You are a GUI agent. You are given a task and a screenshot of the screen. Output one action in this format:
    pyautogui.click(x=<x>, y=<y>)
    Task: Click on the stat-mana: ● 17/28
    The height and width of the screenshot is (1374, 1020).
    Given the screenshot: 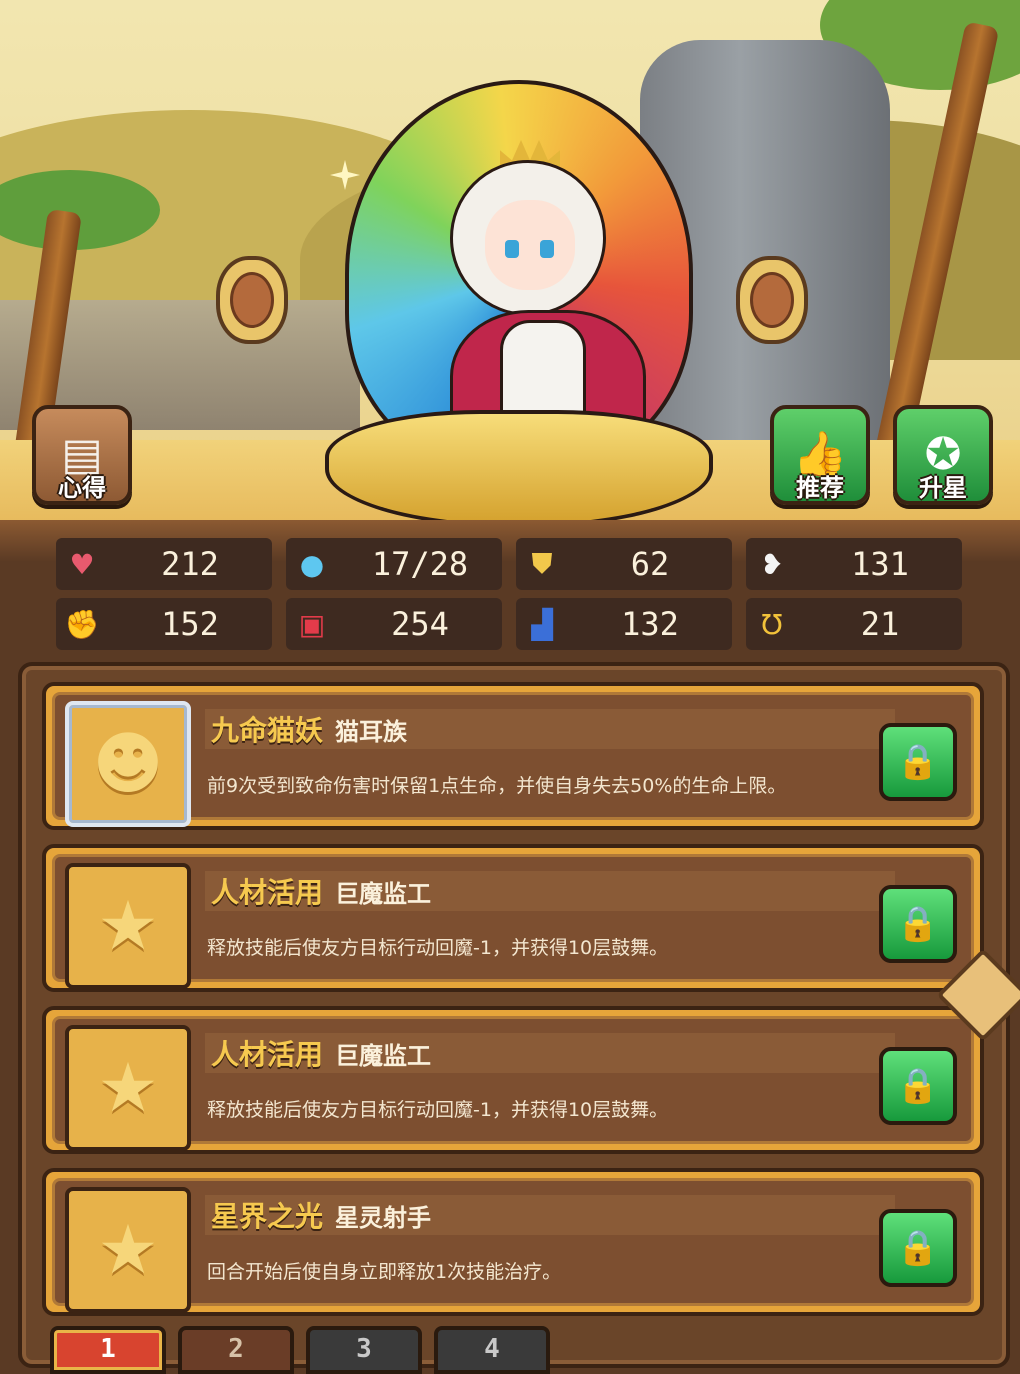 What is the action you would take?
    pyautogui.click(x=394, y=564)
    